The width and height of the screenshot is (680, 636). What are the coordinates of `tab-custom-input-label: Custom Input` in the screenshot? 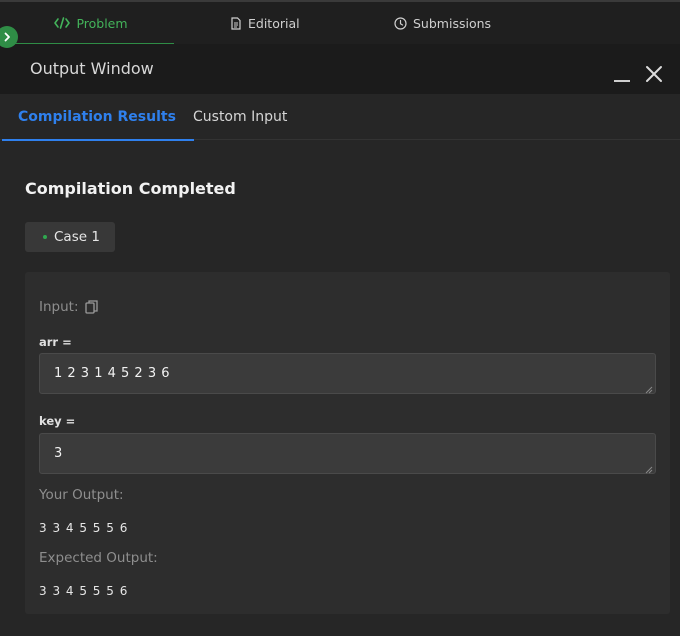 It's located at (240, 117).